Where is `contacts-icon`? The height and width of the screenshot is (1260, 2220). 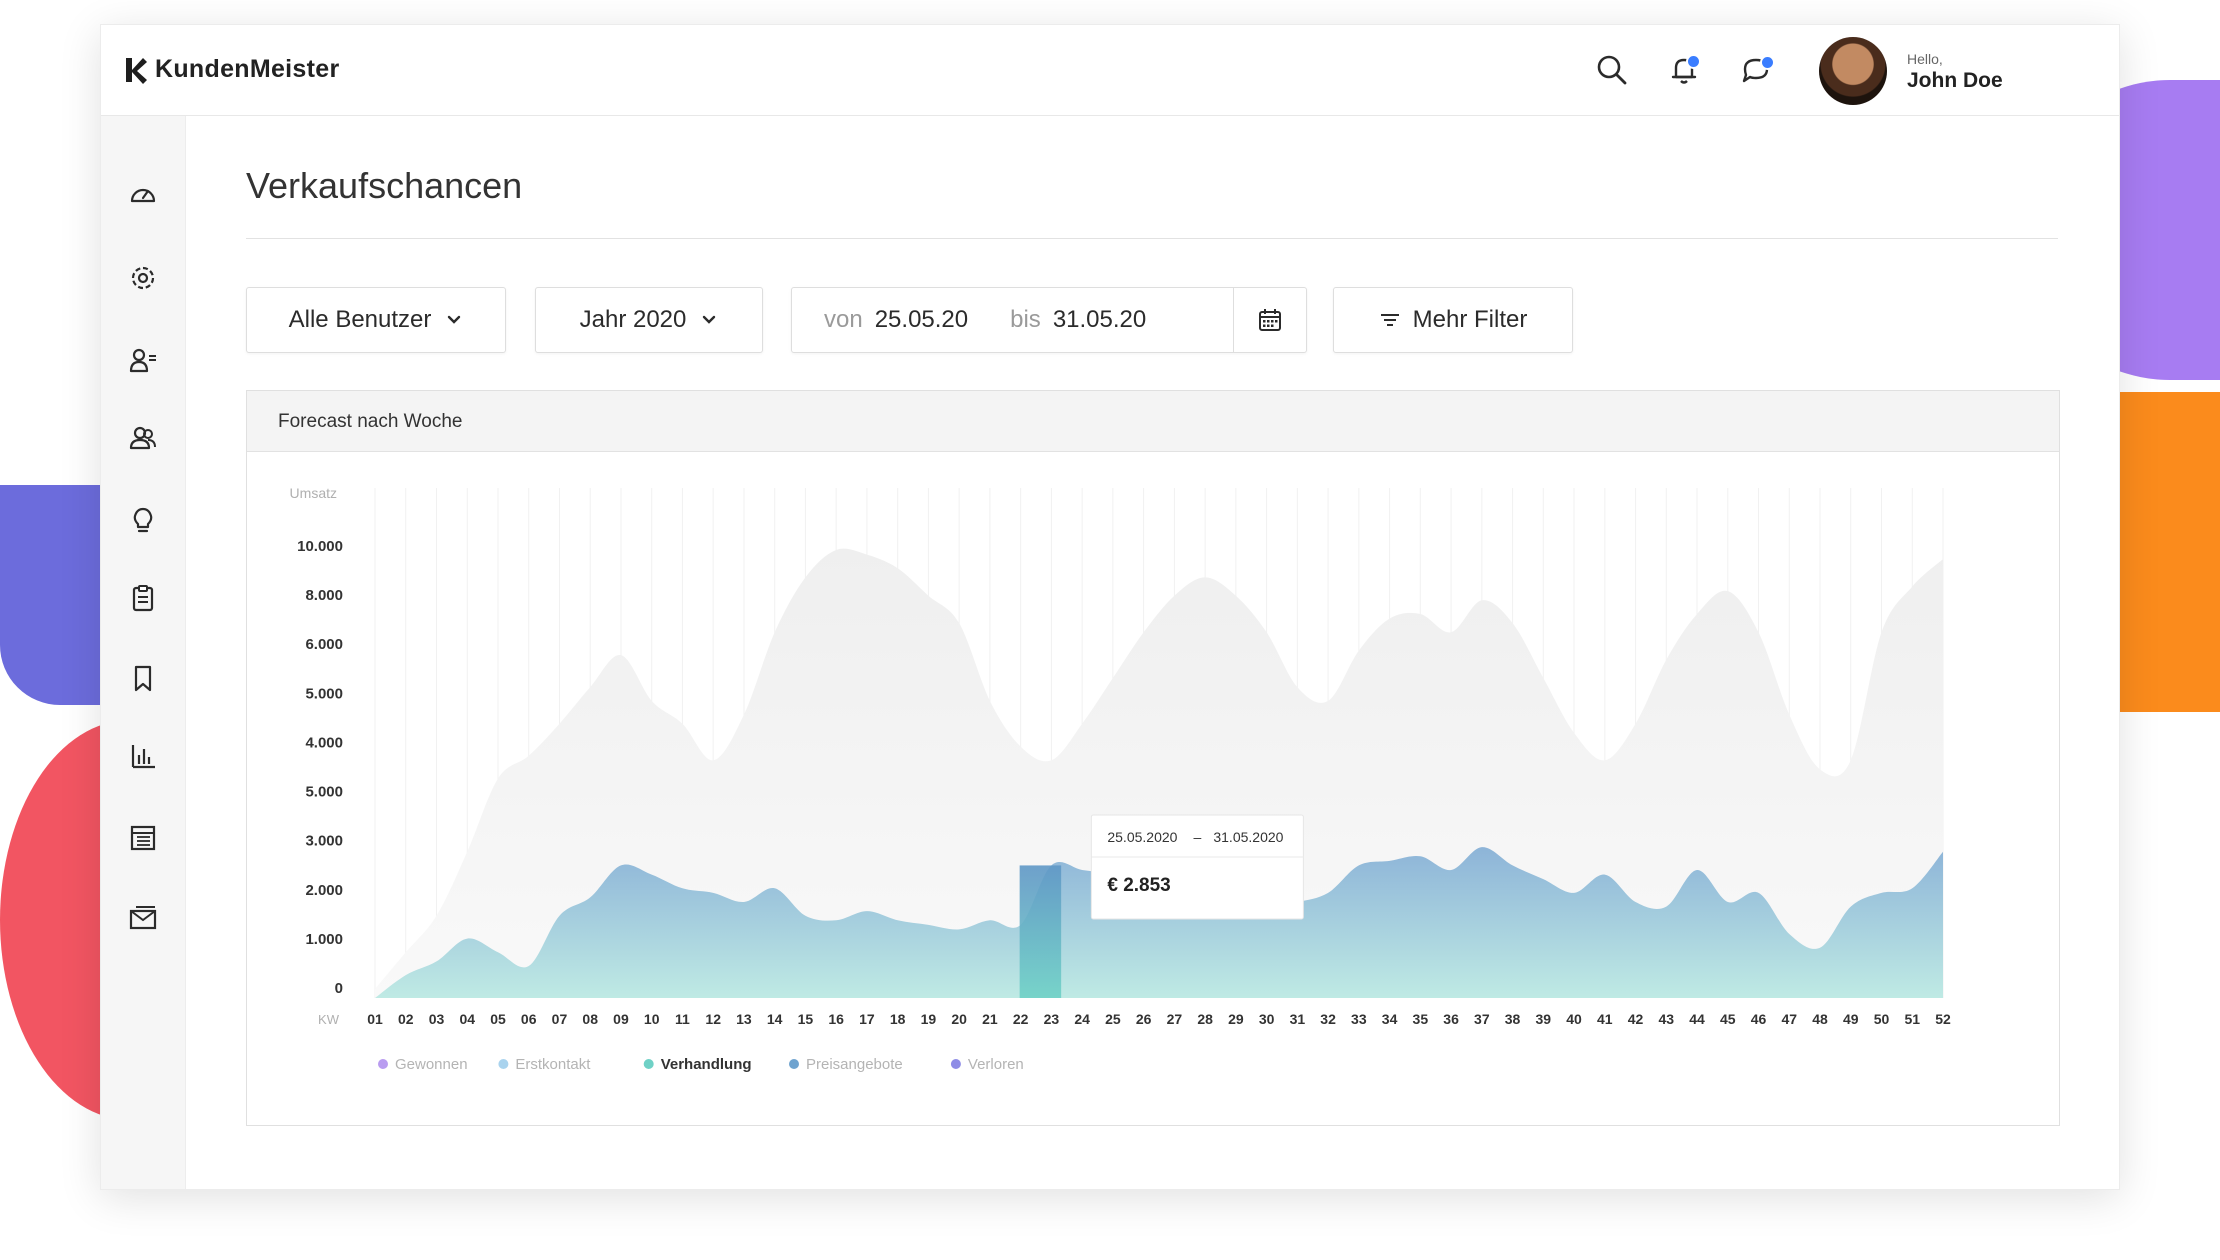 contacts-icon is located at coordinates (142, 360).